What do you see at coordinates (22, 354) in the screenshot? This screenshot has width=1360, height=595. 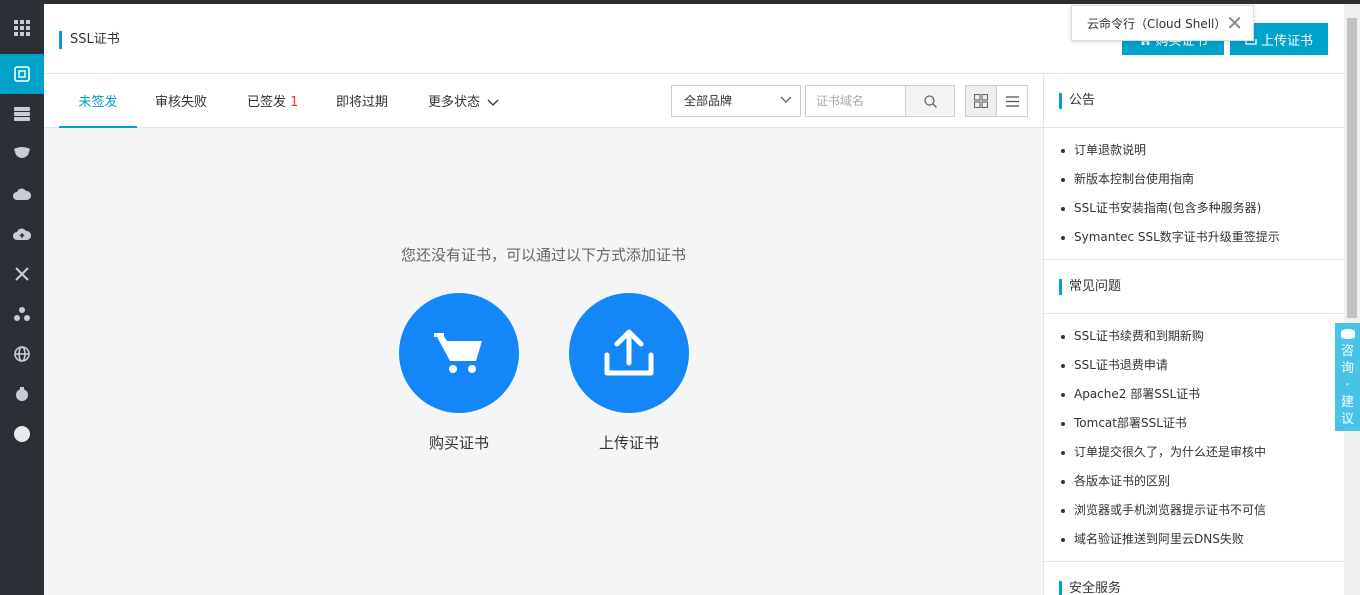 I see `globe-icon` at bounding box center [22, 354].